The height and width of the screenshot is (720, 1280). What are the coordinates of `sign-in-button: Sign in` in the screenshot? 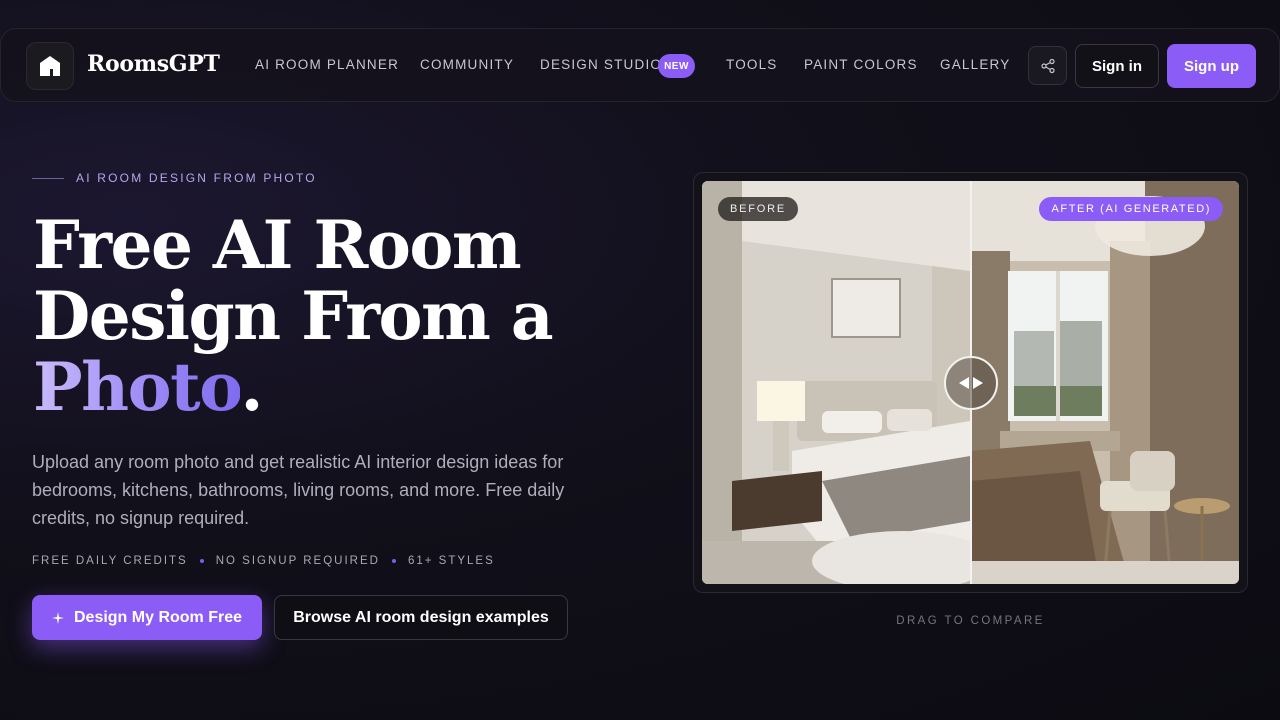 It's located at (1117, 66).